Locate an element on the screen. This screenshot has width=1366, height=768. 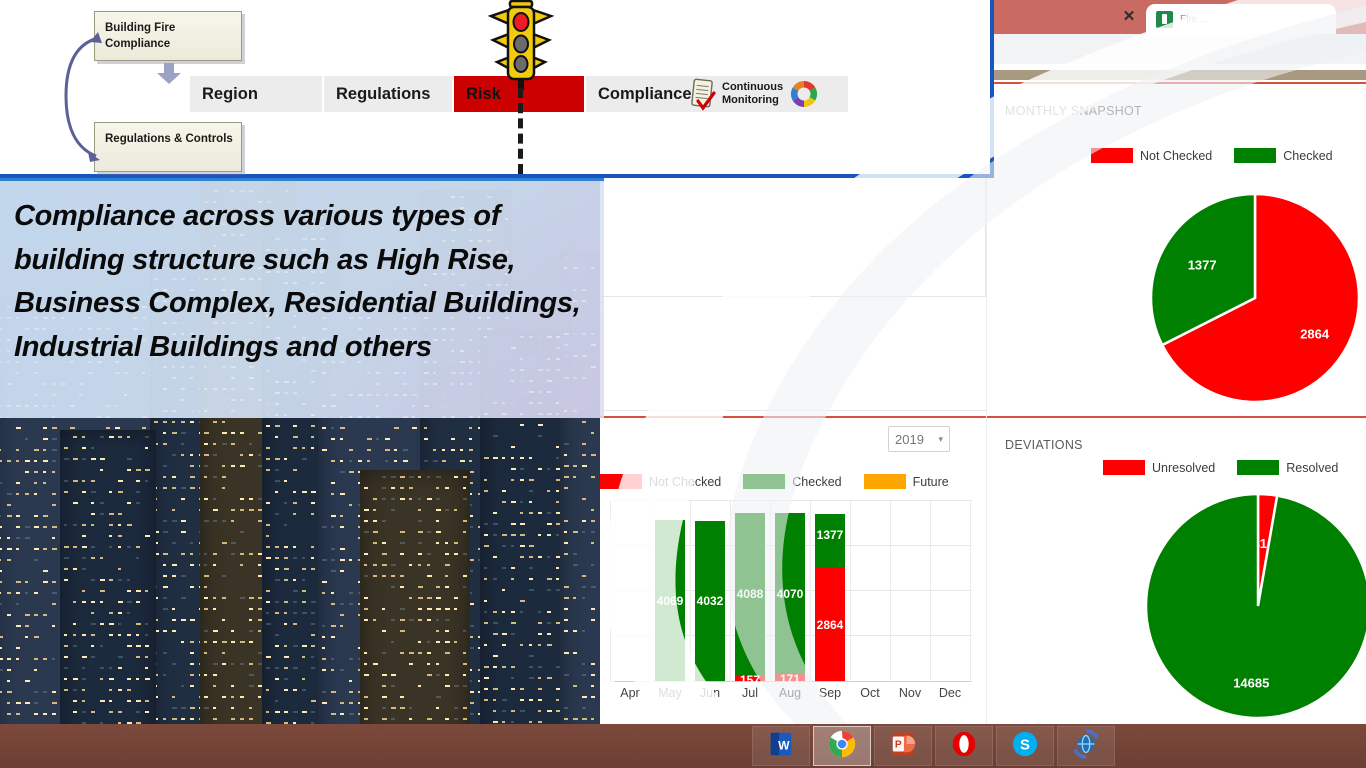
bar-chart-legend-item: Checked is located at coordinates (792, 481).